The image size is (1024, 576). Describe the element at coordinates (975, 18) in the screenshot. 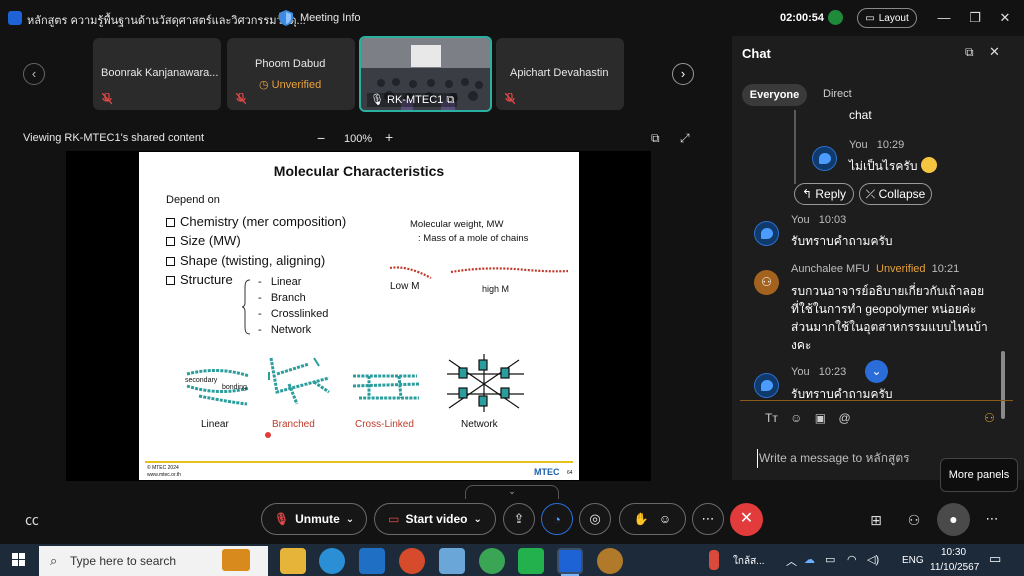

I see `restore-icon: ❐` at that location.